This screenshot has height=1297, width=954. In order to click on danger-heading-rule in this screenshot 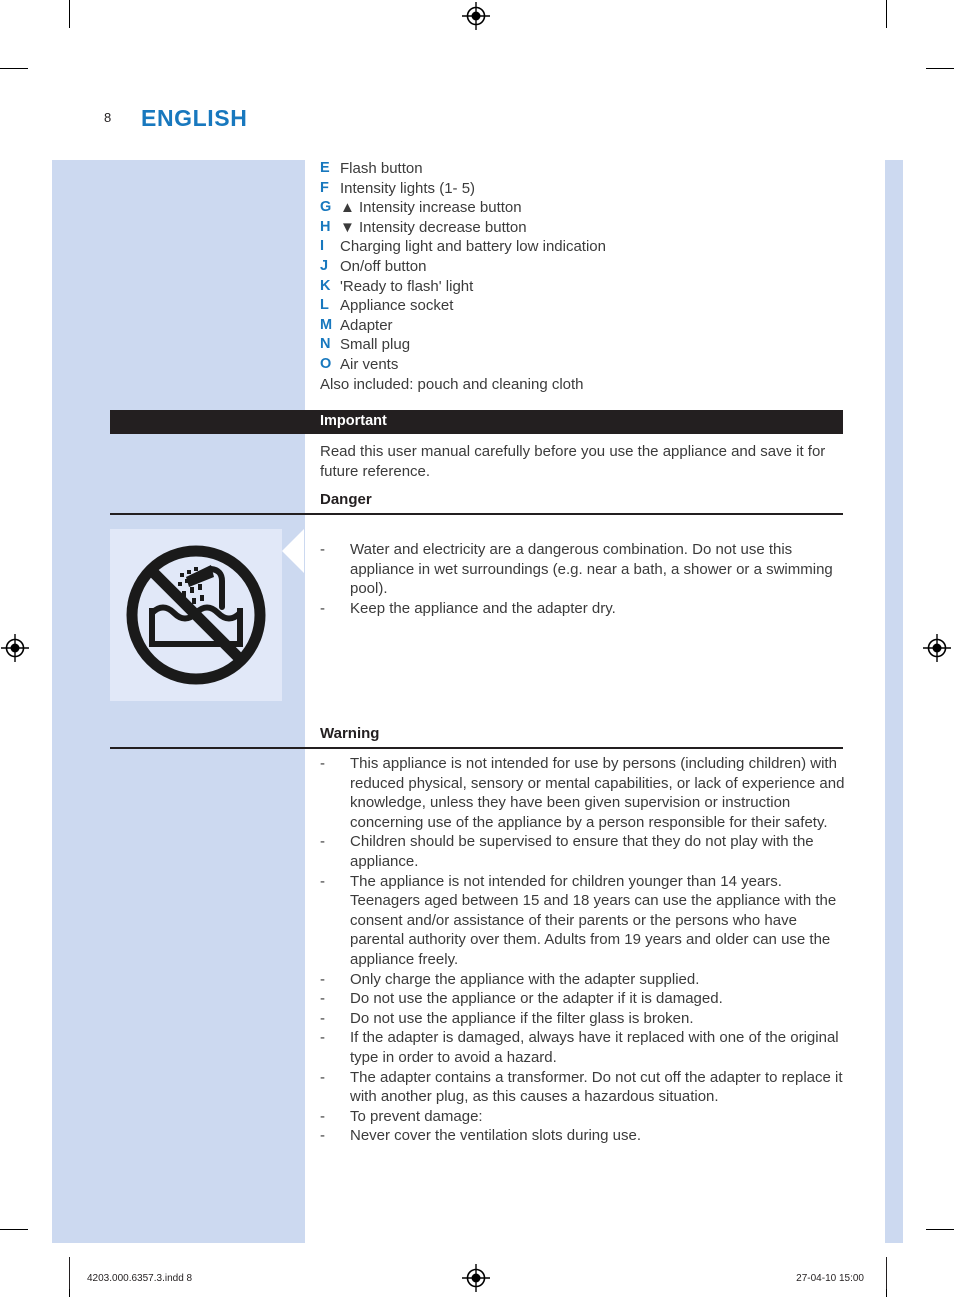, I will do `click(476, 514)`.